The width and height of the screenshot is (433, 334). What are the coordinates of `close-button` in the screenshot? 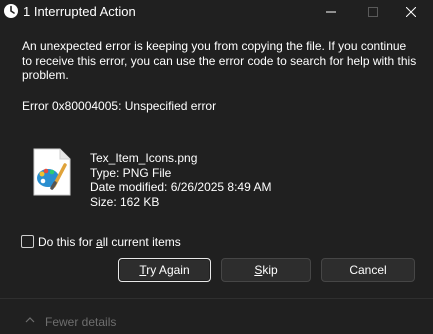 It's located at (411, 12).